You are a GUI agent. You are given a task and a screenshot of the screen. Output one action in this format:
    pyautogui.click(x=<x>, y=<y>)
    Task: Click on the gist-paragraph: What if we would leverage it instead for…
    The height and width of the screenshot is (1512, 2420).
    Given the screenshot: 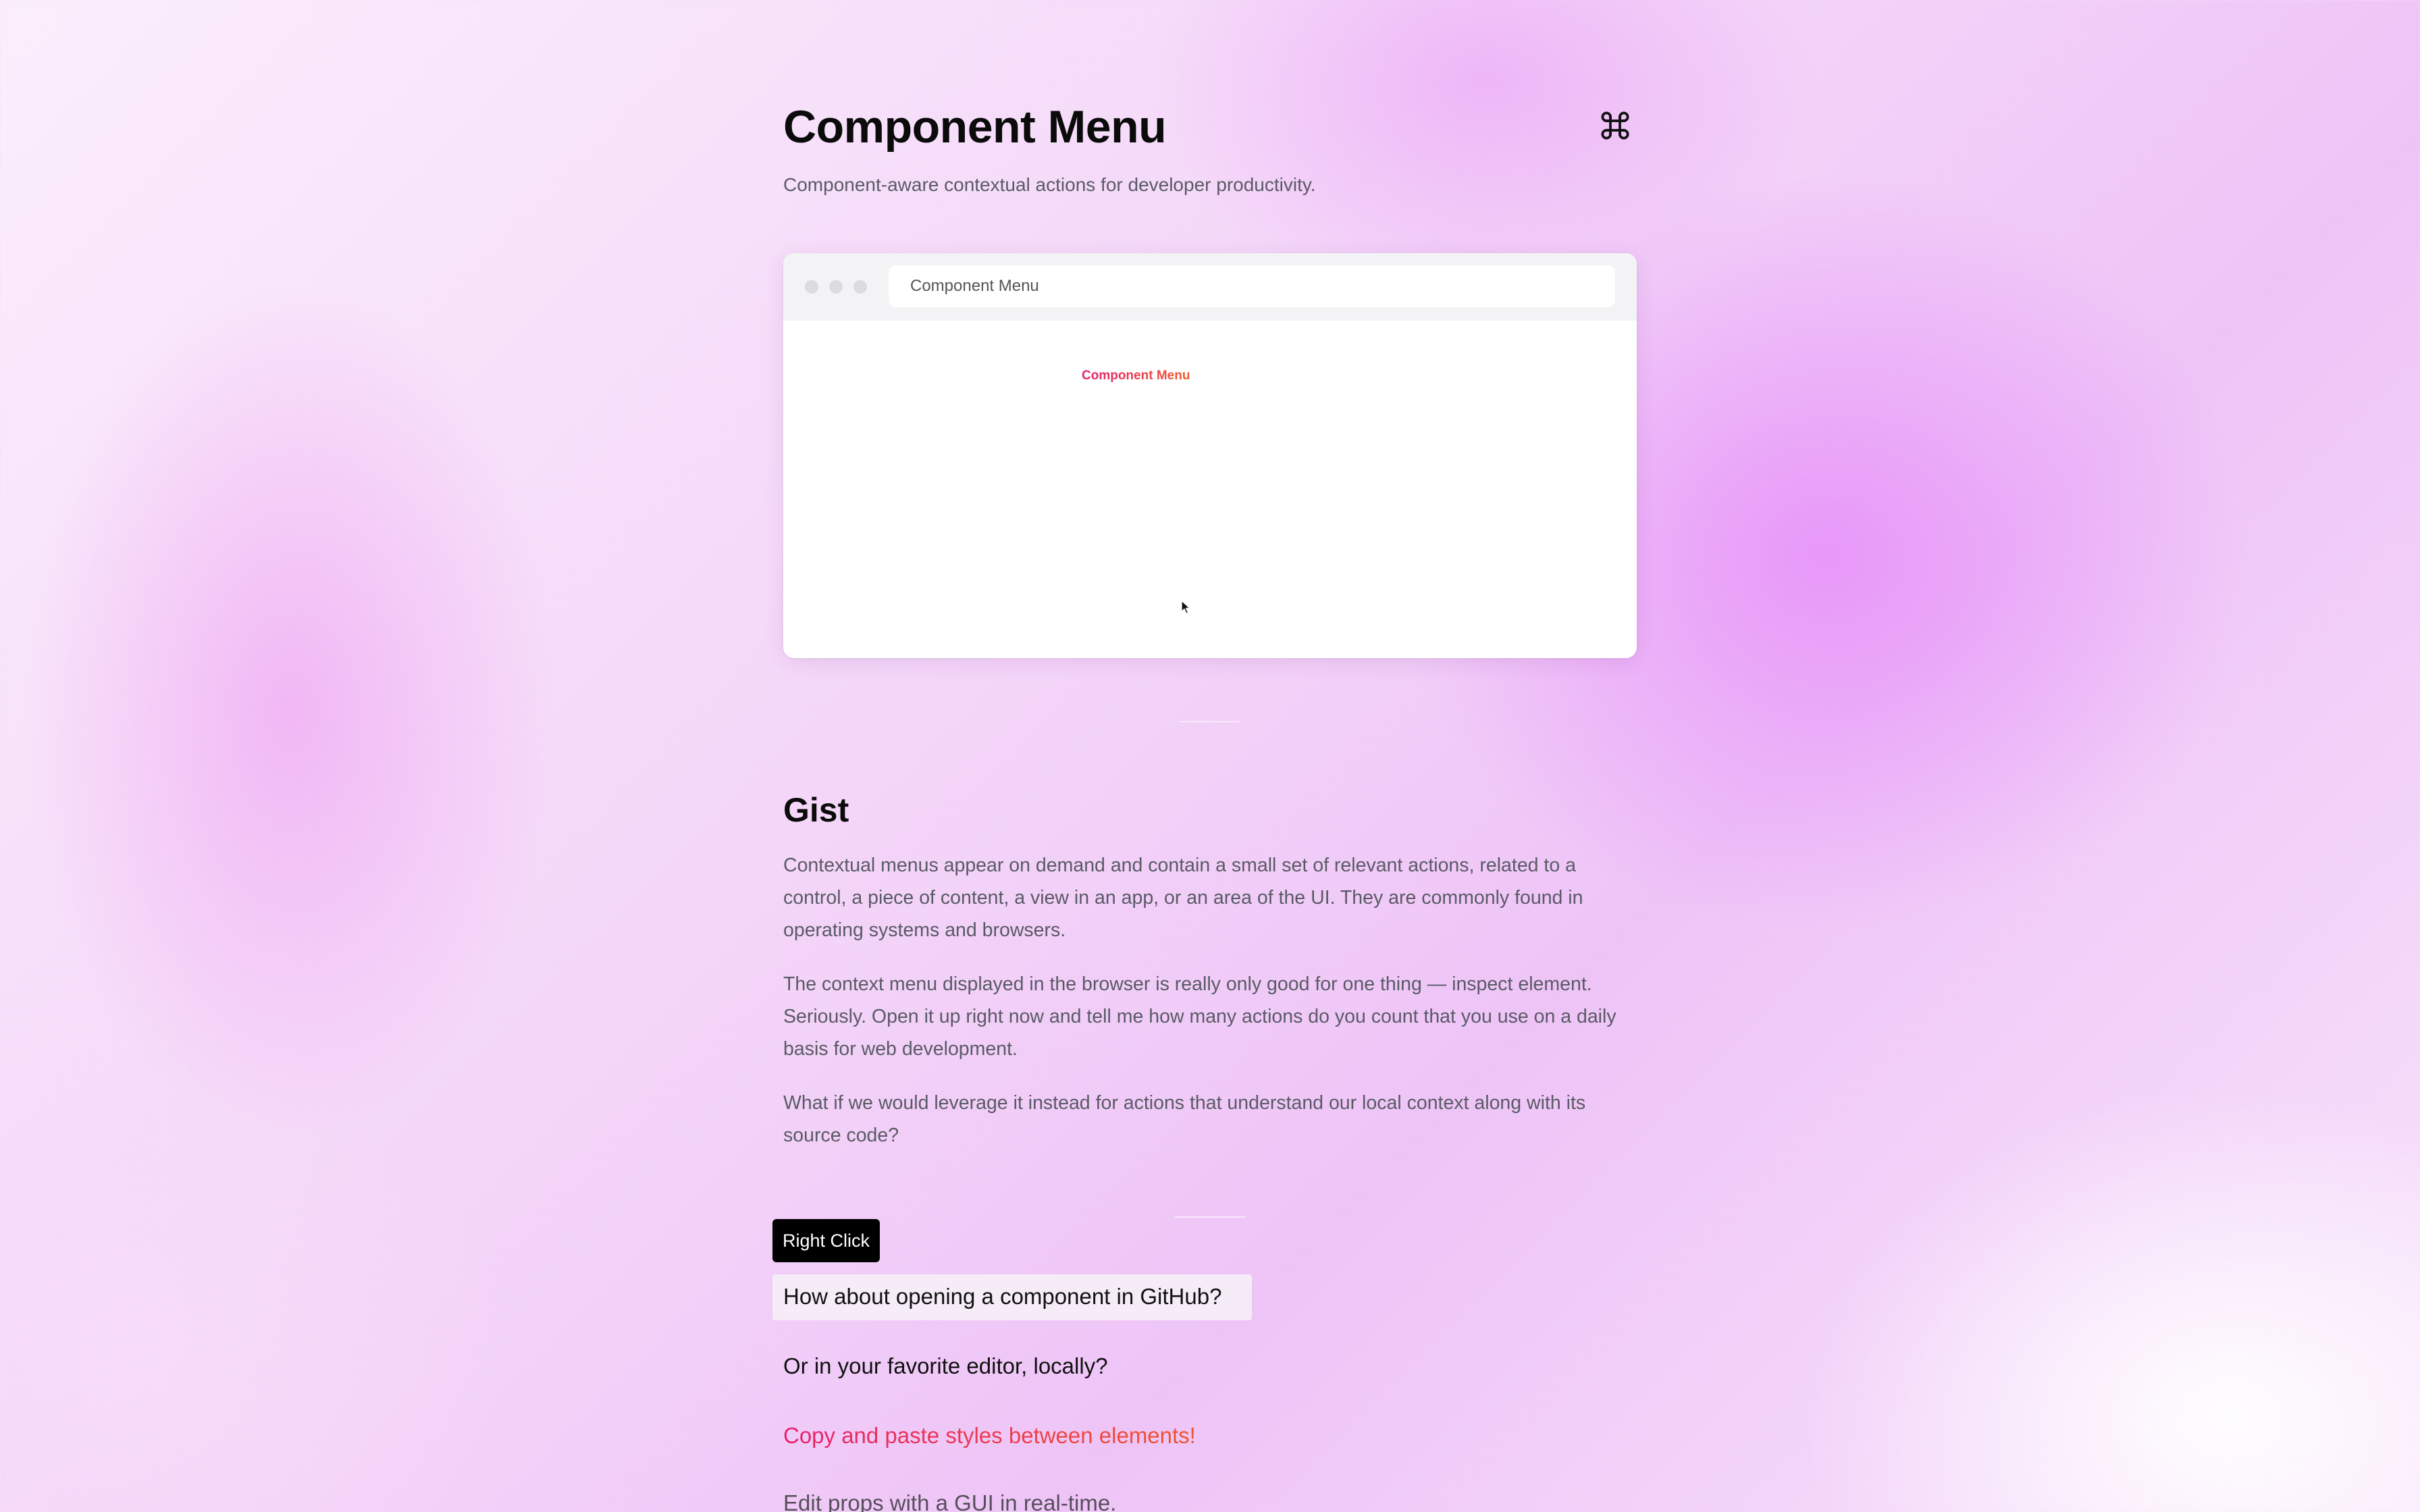 What is the action you would take?
    pyautogui.click(x=1184, y=1119)
    